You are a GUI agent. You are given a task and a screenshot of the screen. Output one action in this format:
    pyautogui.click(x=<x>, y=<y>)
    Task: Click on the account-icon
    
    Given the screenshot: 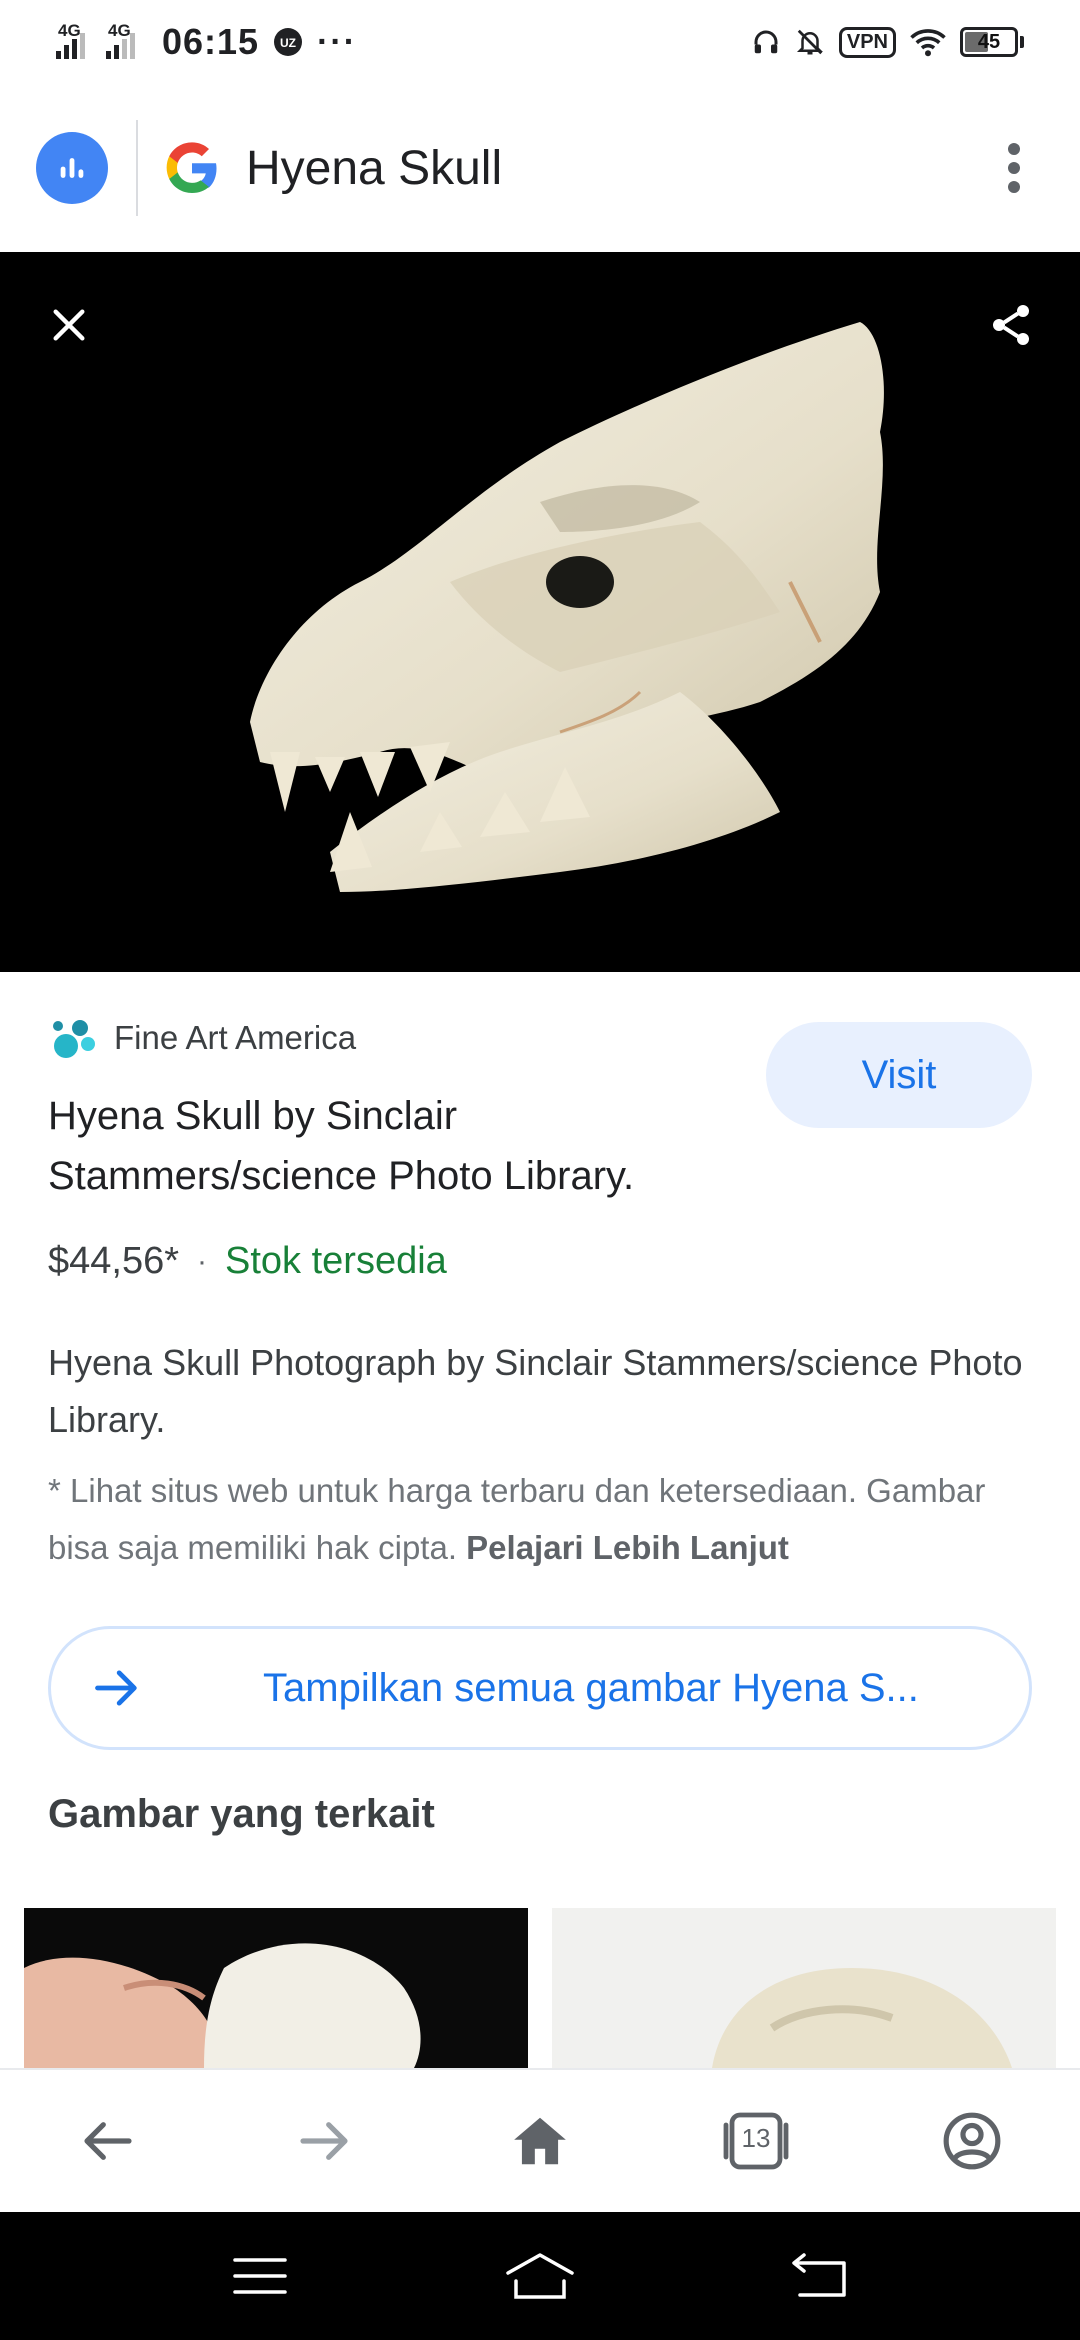 What is the action you would take?
    pyautogui.click(x=972, y=2141)
    